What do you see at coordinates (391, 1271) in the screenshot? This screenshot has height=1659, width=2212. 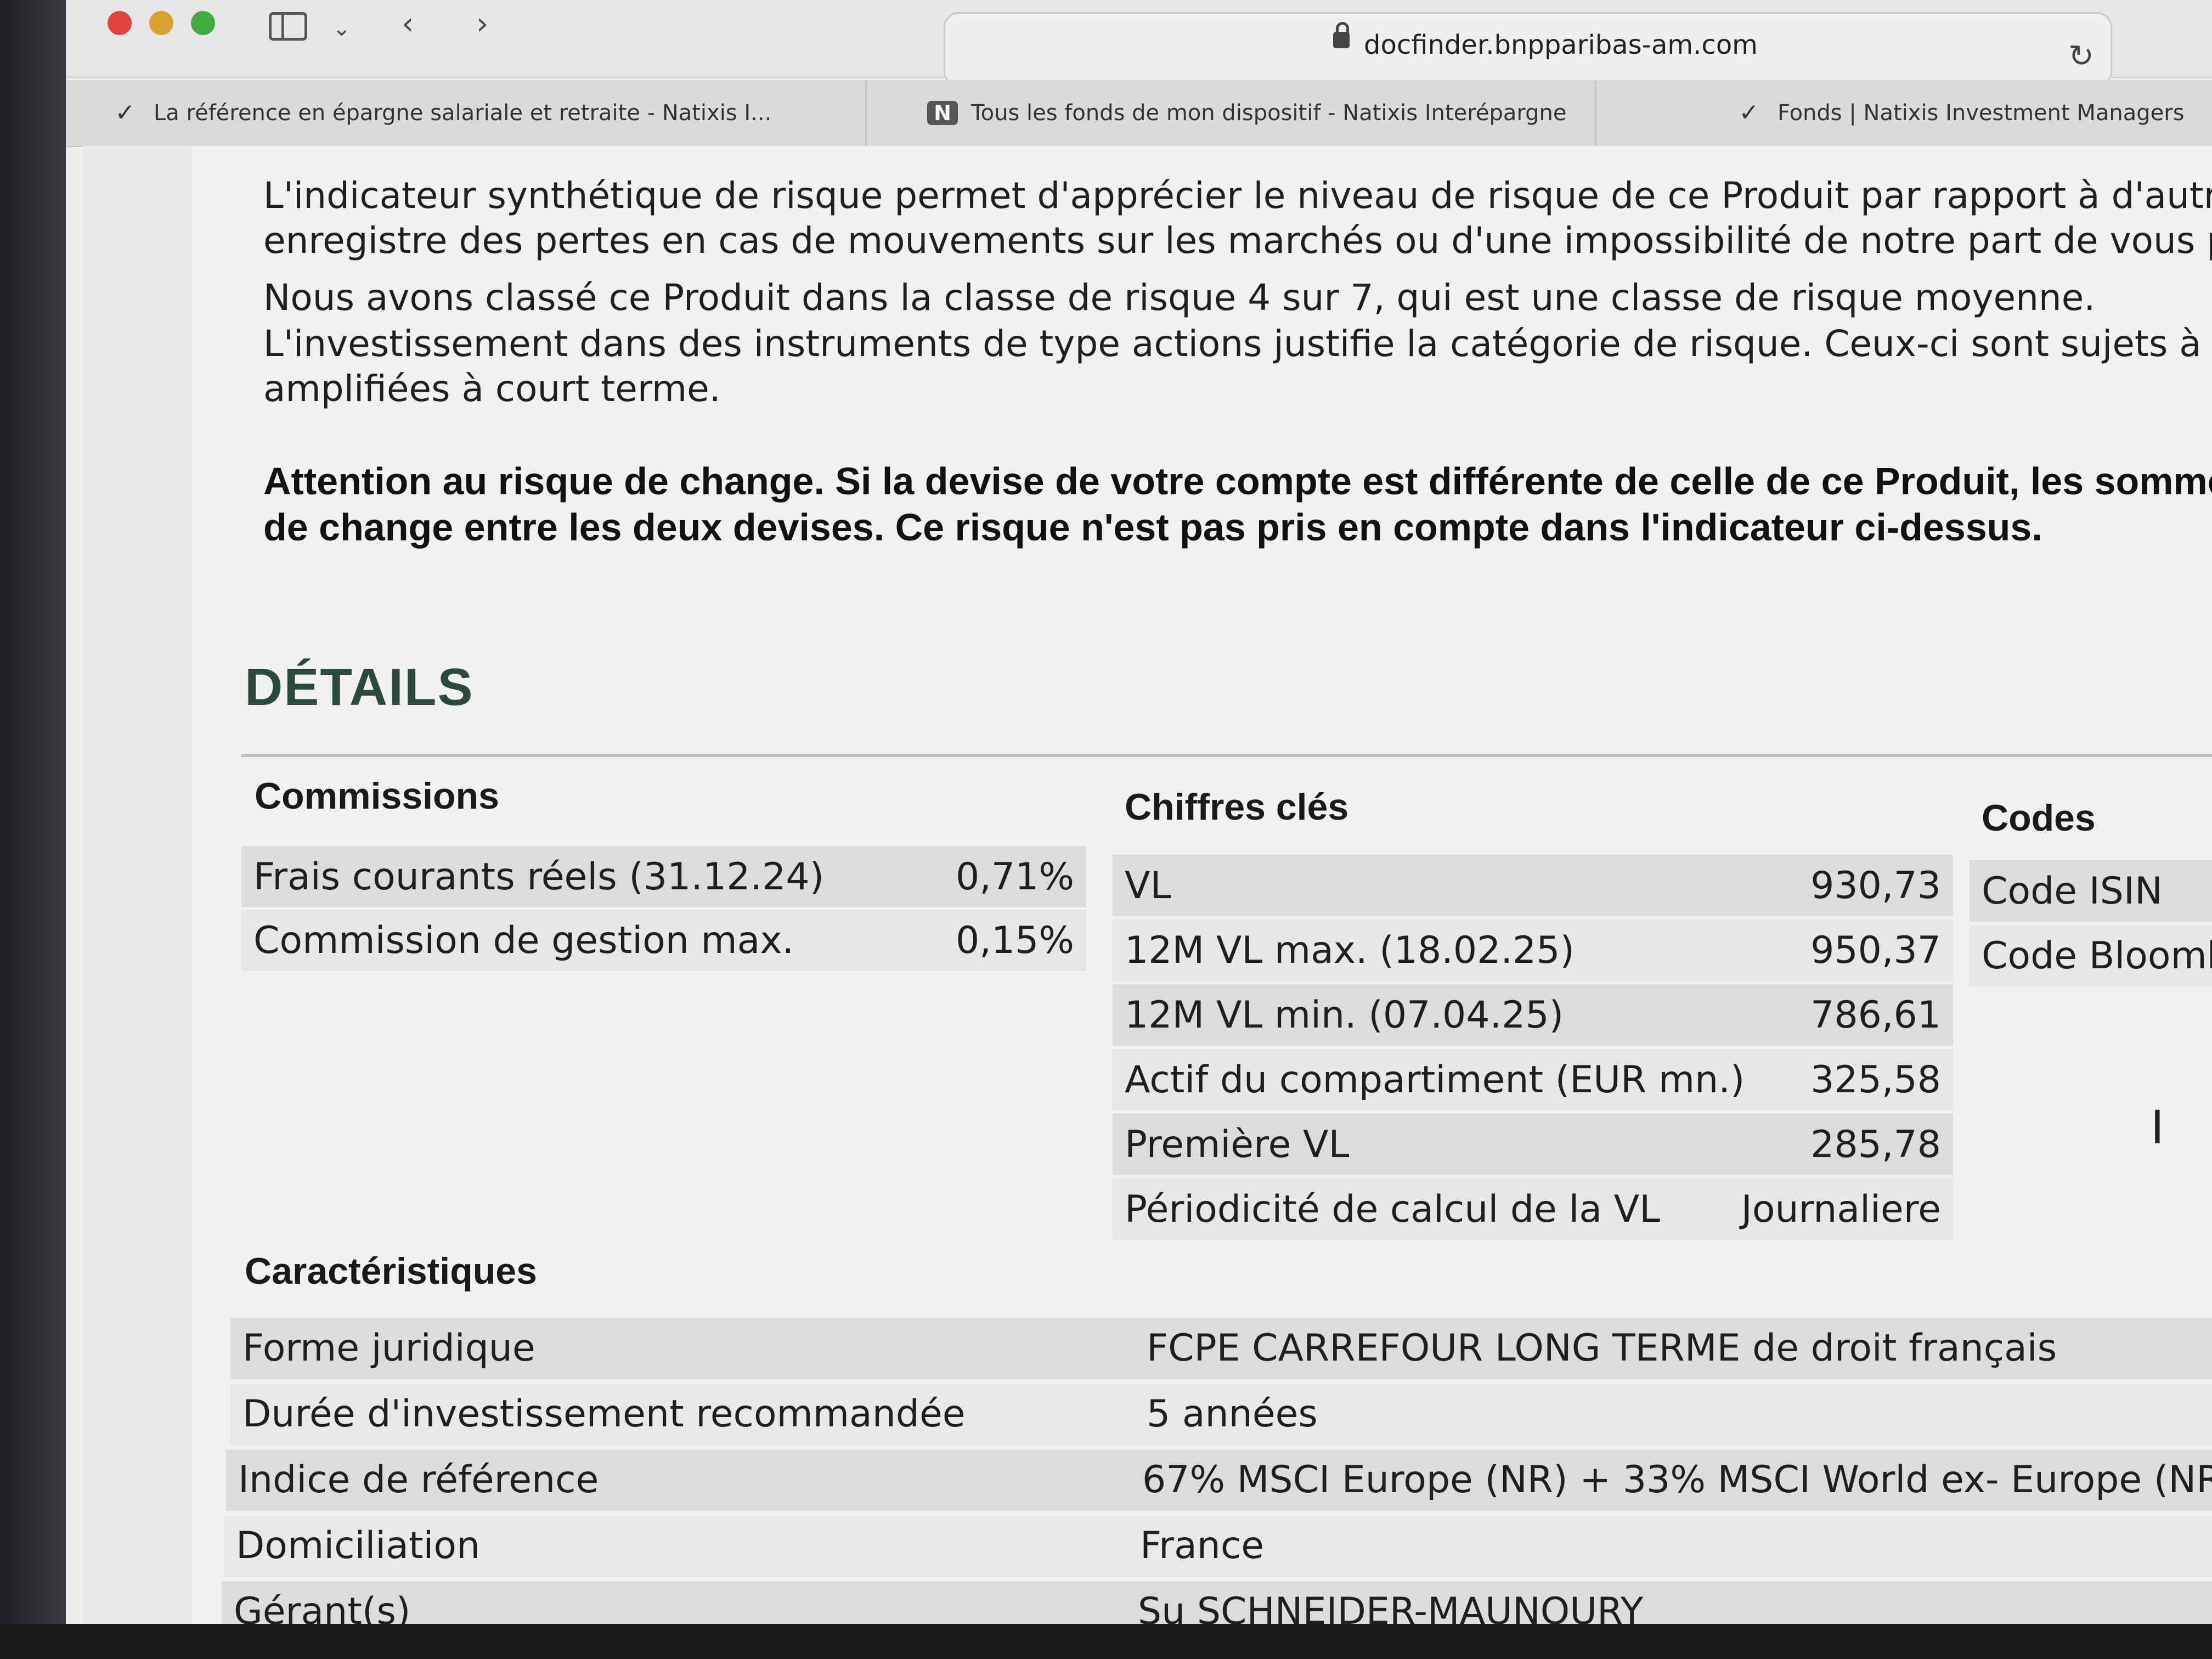 I see `characteristics-heading: Caractéristiques` at bounding box center [391, 1271].